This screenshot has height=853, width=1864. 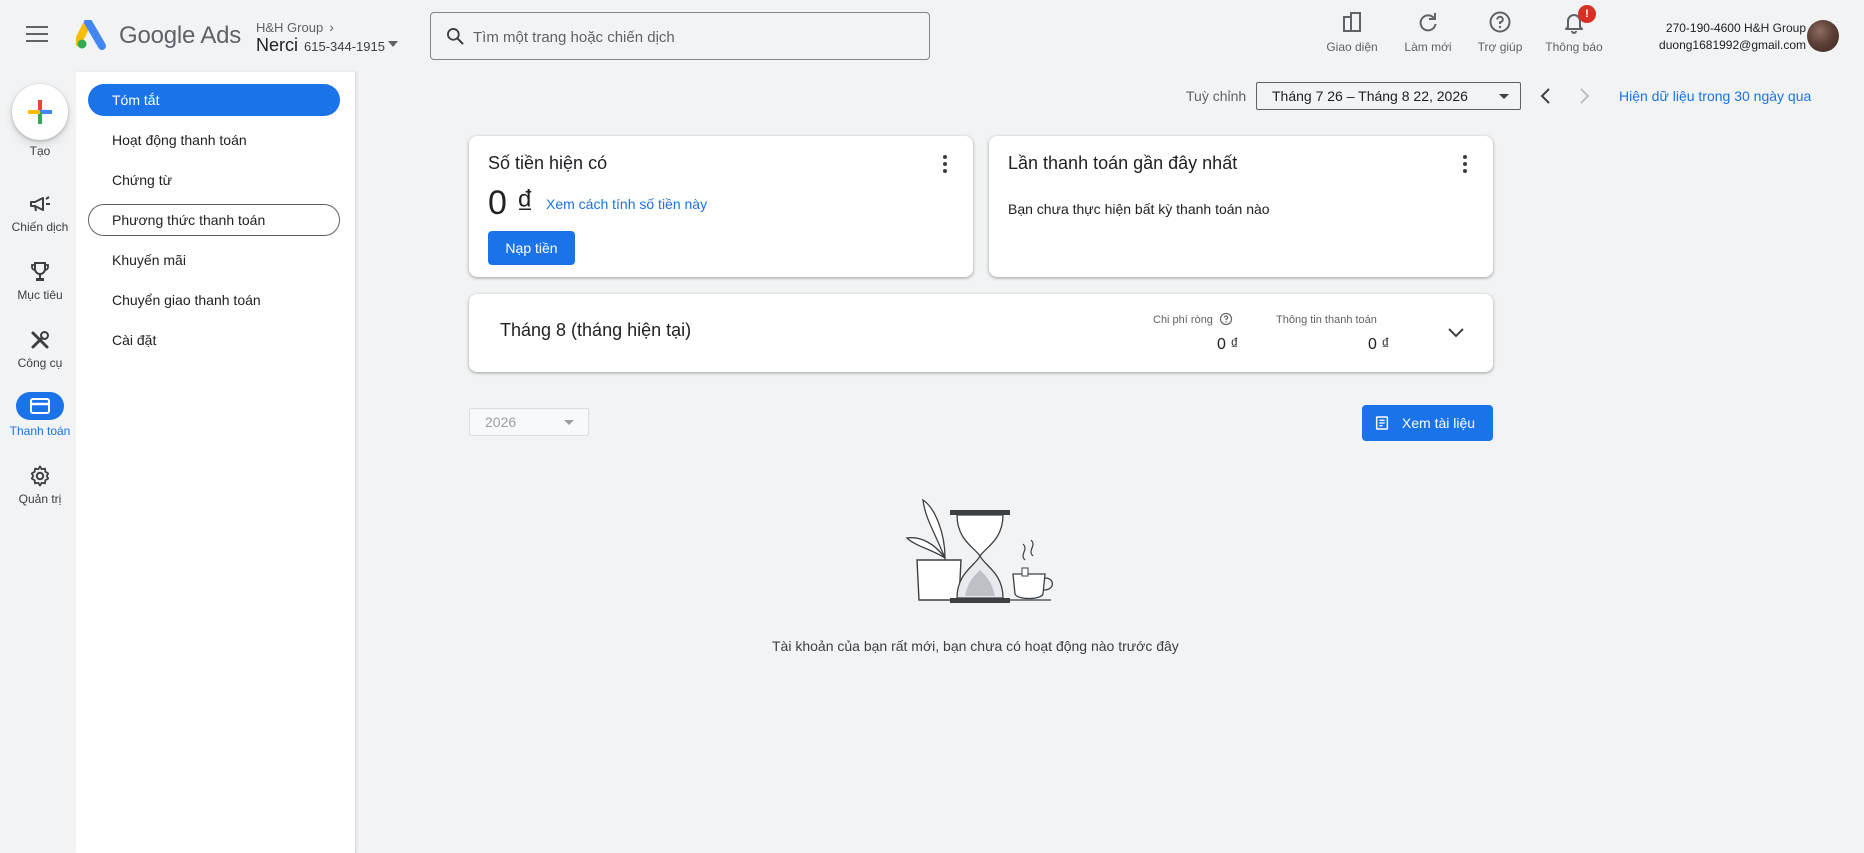 I want to click on account-group-breadcrumb: H&H Group ›, so click(x=295, y=27).